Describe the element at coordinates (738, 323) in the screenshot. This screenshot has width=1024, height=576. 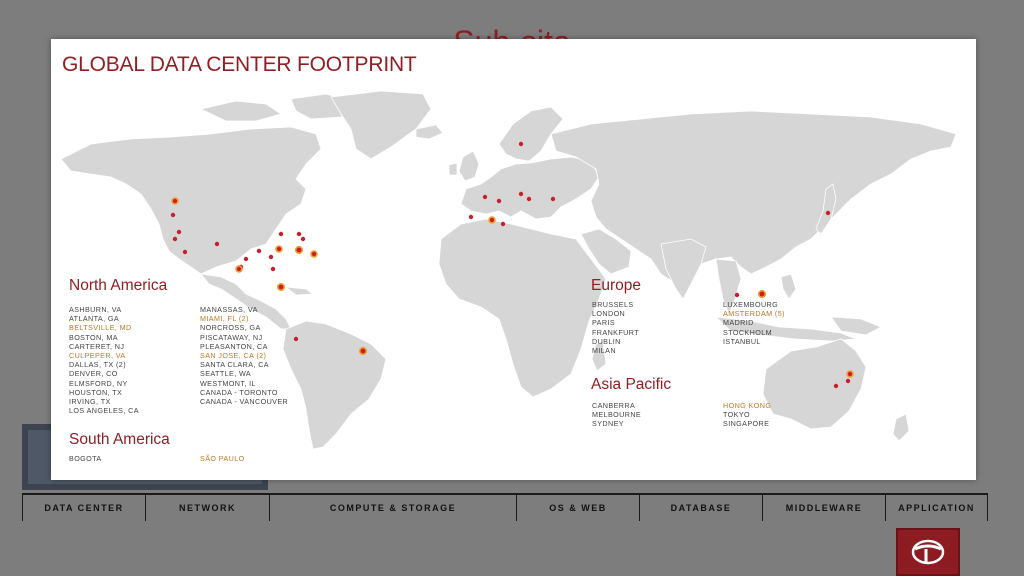
I see `city-item: MADRID` at that location.